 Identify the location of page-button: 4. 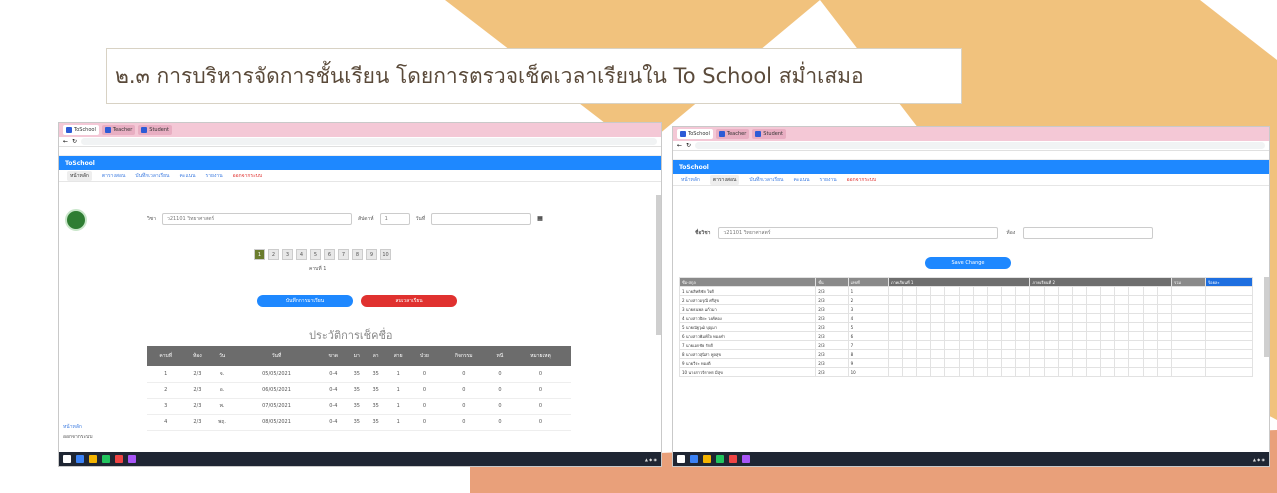
(301, 254).